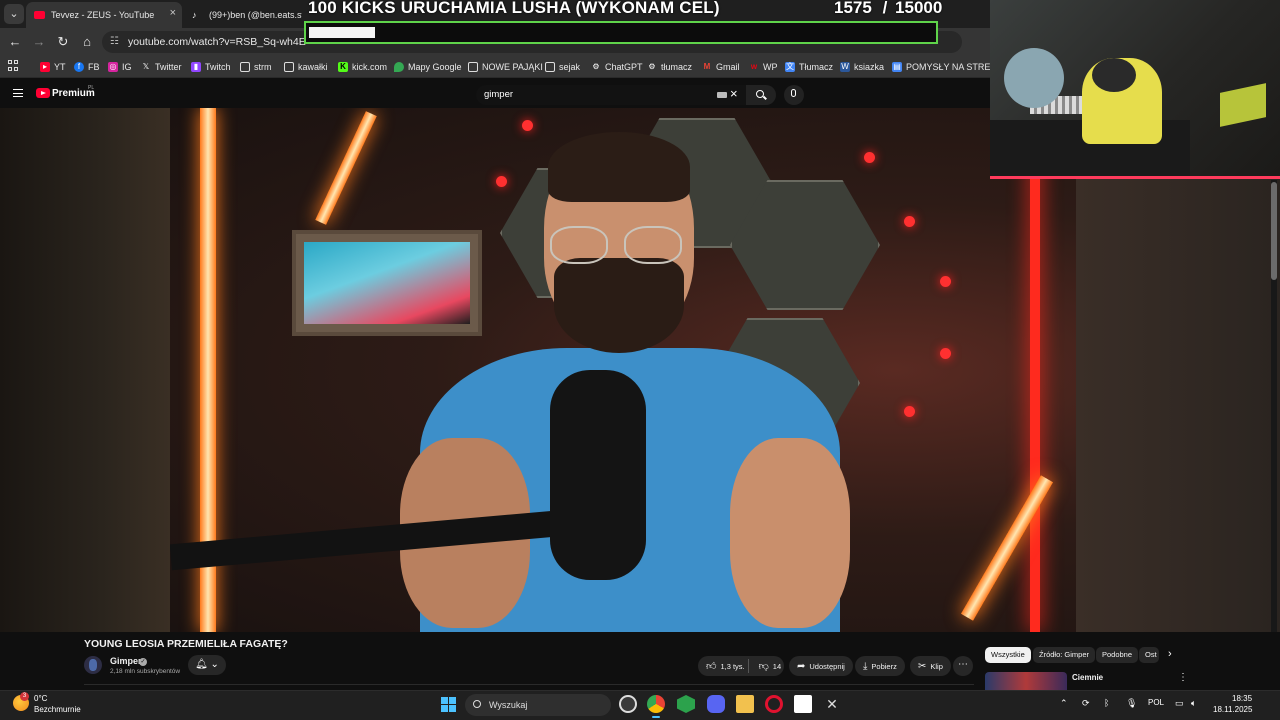 This screenshot has height=720, width=1280. What do you see at coordinates (18, 93) in the screenshot?
I see `menu-icon` at bounding box center [18, 93].